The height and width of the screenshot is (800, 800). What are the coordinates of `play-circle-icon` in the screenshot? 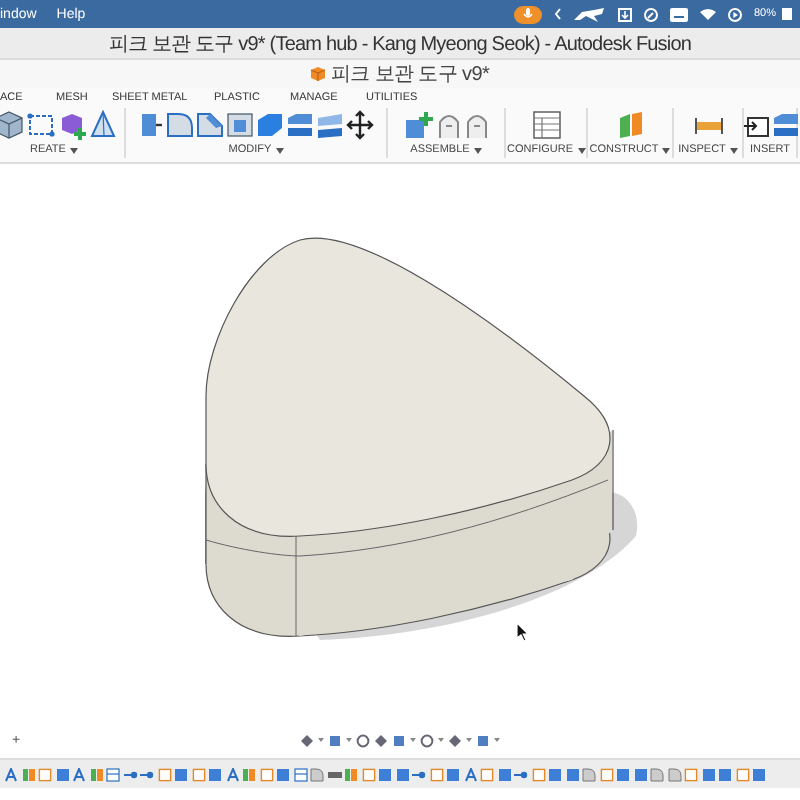 It's located at (734, 14).